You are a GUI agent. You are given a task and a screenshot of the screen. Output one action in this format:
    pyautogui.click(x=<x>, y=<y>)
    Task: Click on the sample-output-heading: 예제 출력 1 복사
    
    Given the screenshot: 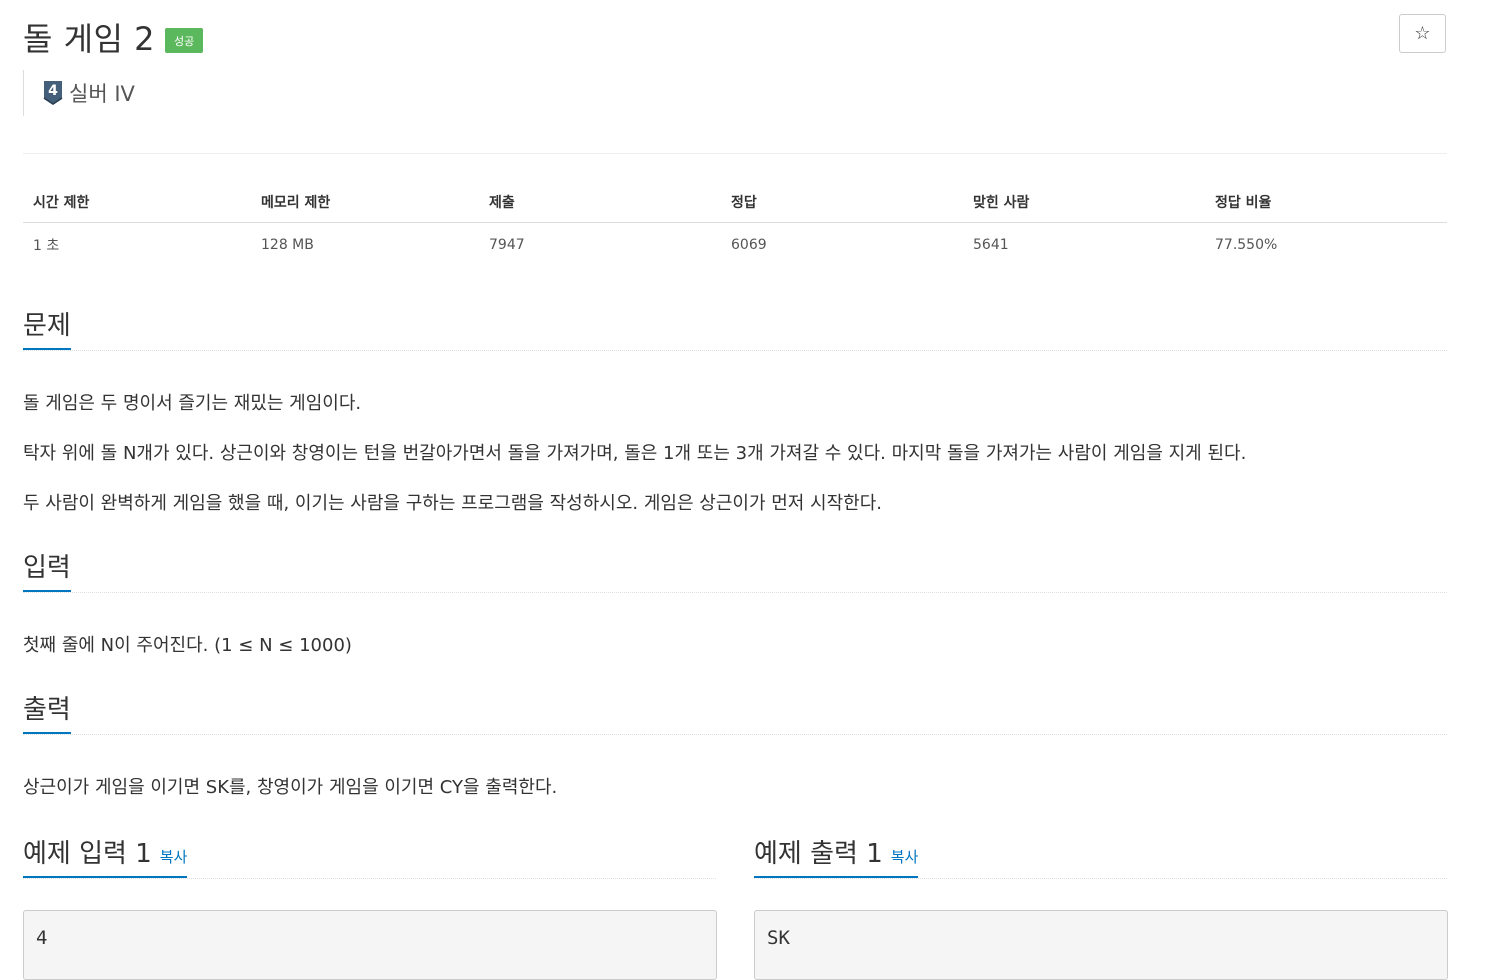 What is the action you would take?
    pyautogui.click(x=836, y=855)
    